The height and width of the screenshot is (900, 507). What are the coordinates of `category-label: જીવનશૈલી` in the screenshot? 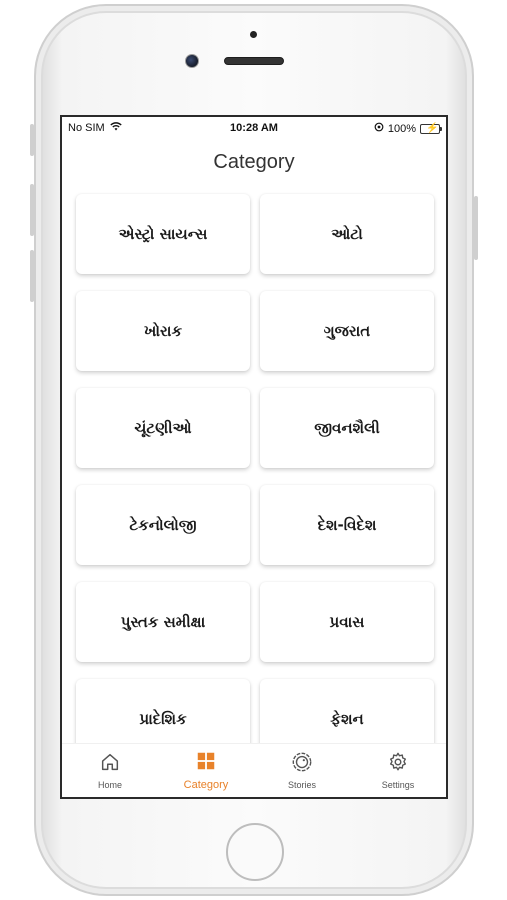 It's located at (347, 428).